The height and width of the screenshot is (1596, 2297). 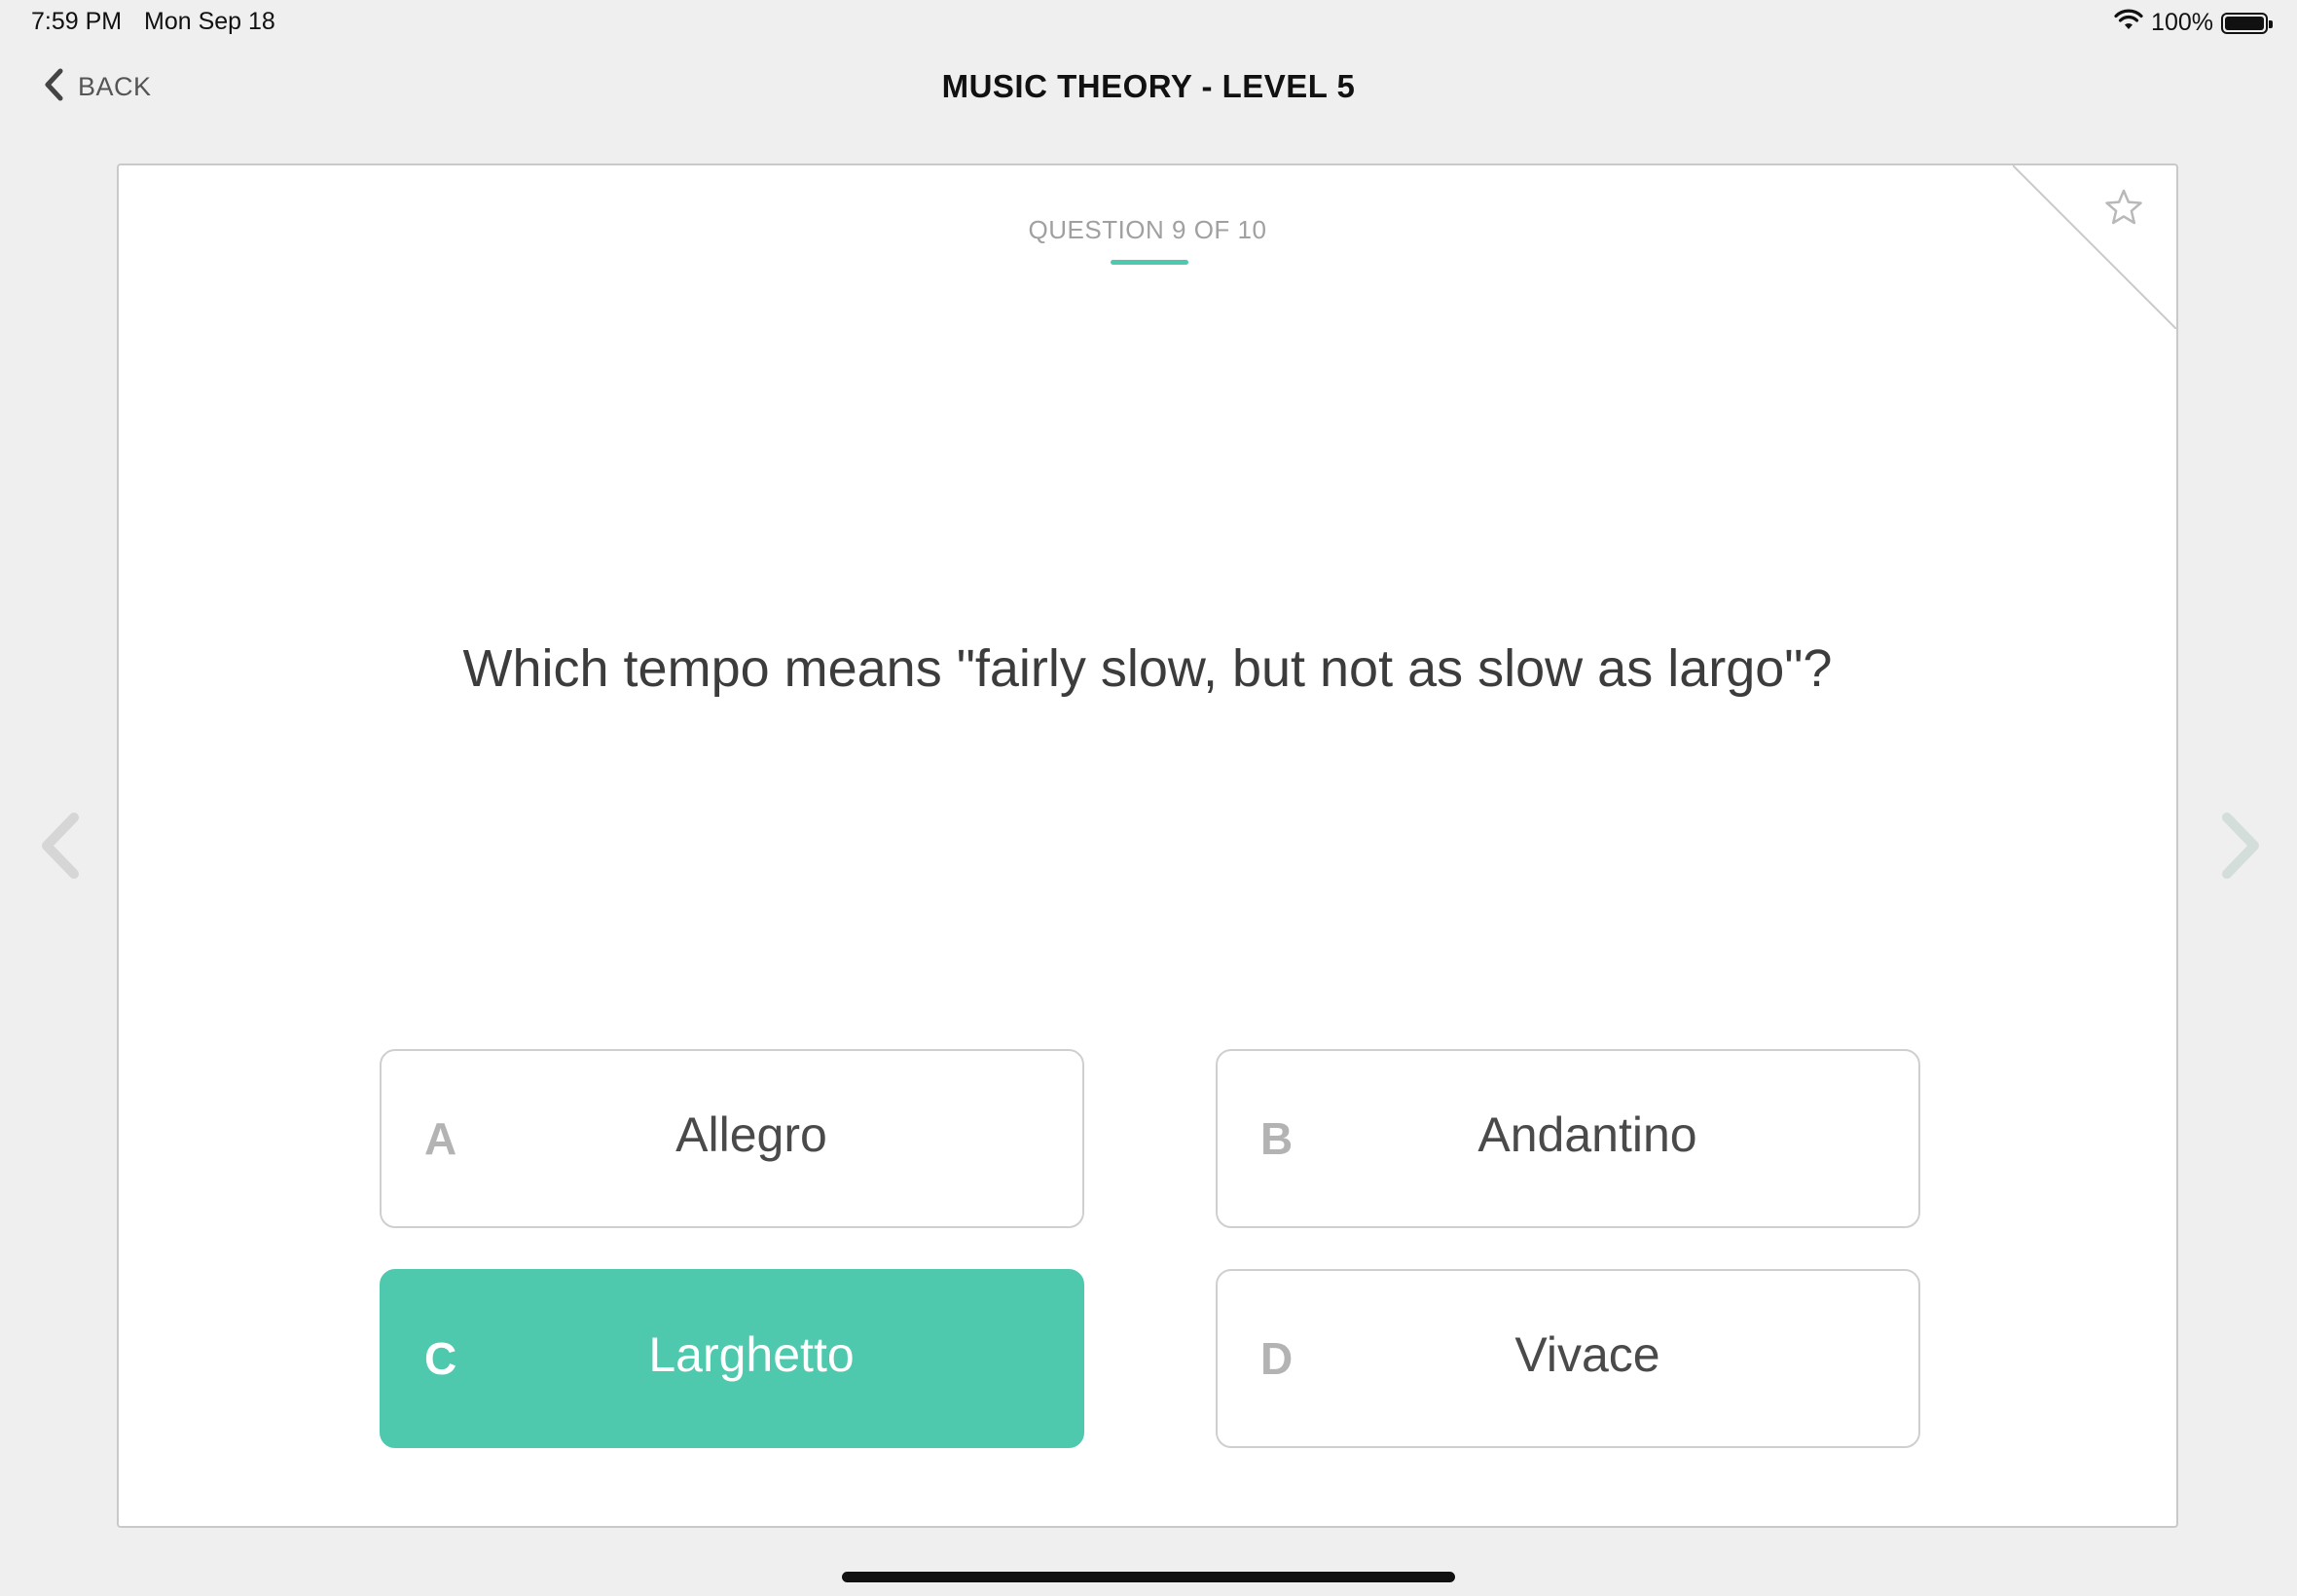 I want to click on status-indicators: 100%, so click(x=2193, y=23).